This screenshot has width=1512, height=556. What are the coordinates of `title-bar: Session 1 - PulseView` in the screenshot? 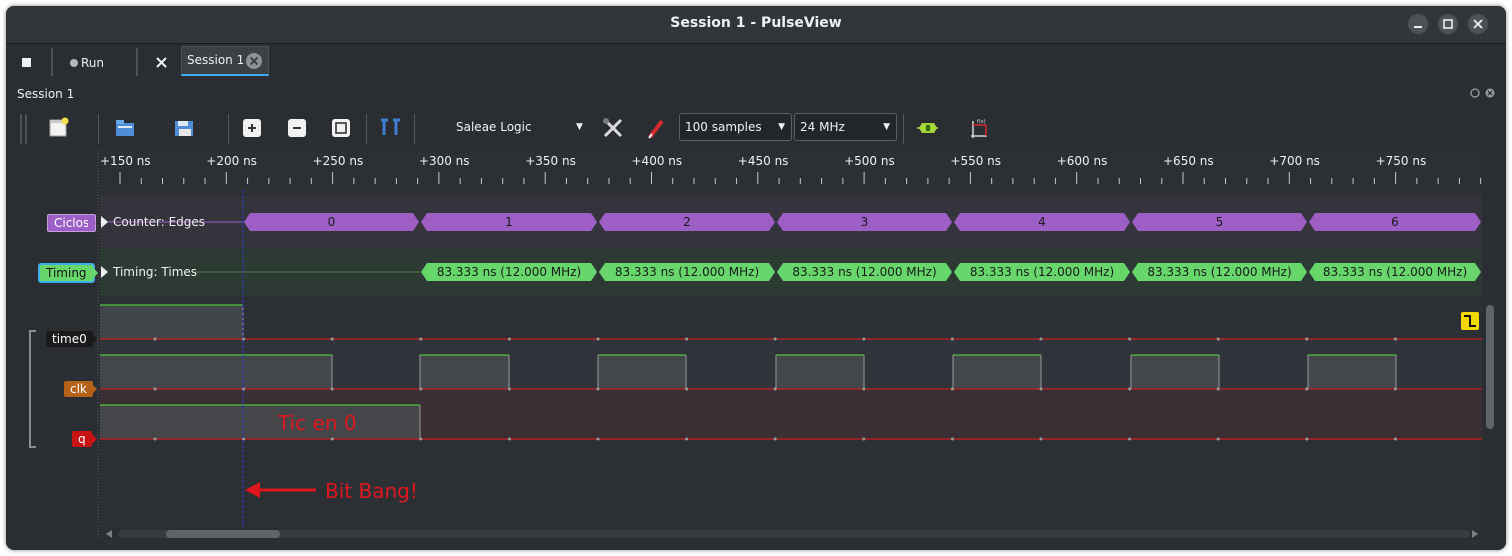 It's located at (756, 25).